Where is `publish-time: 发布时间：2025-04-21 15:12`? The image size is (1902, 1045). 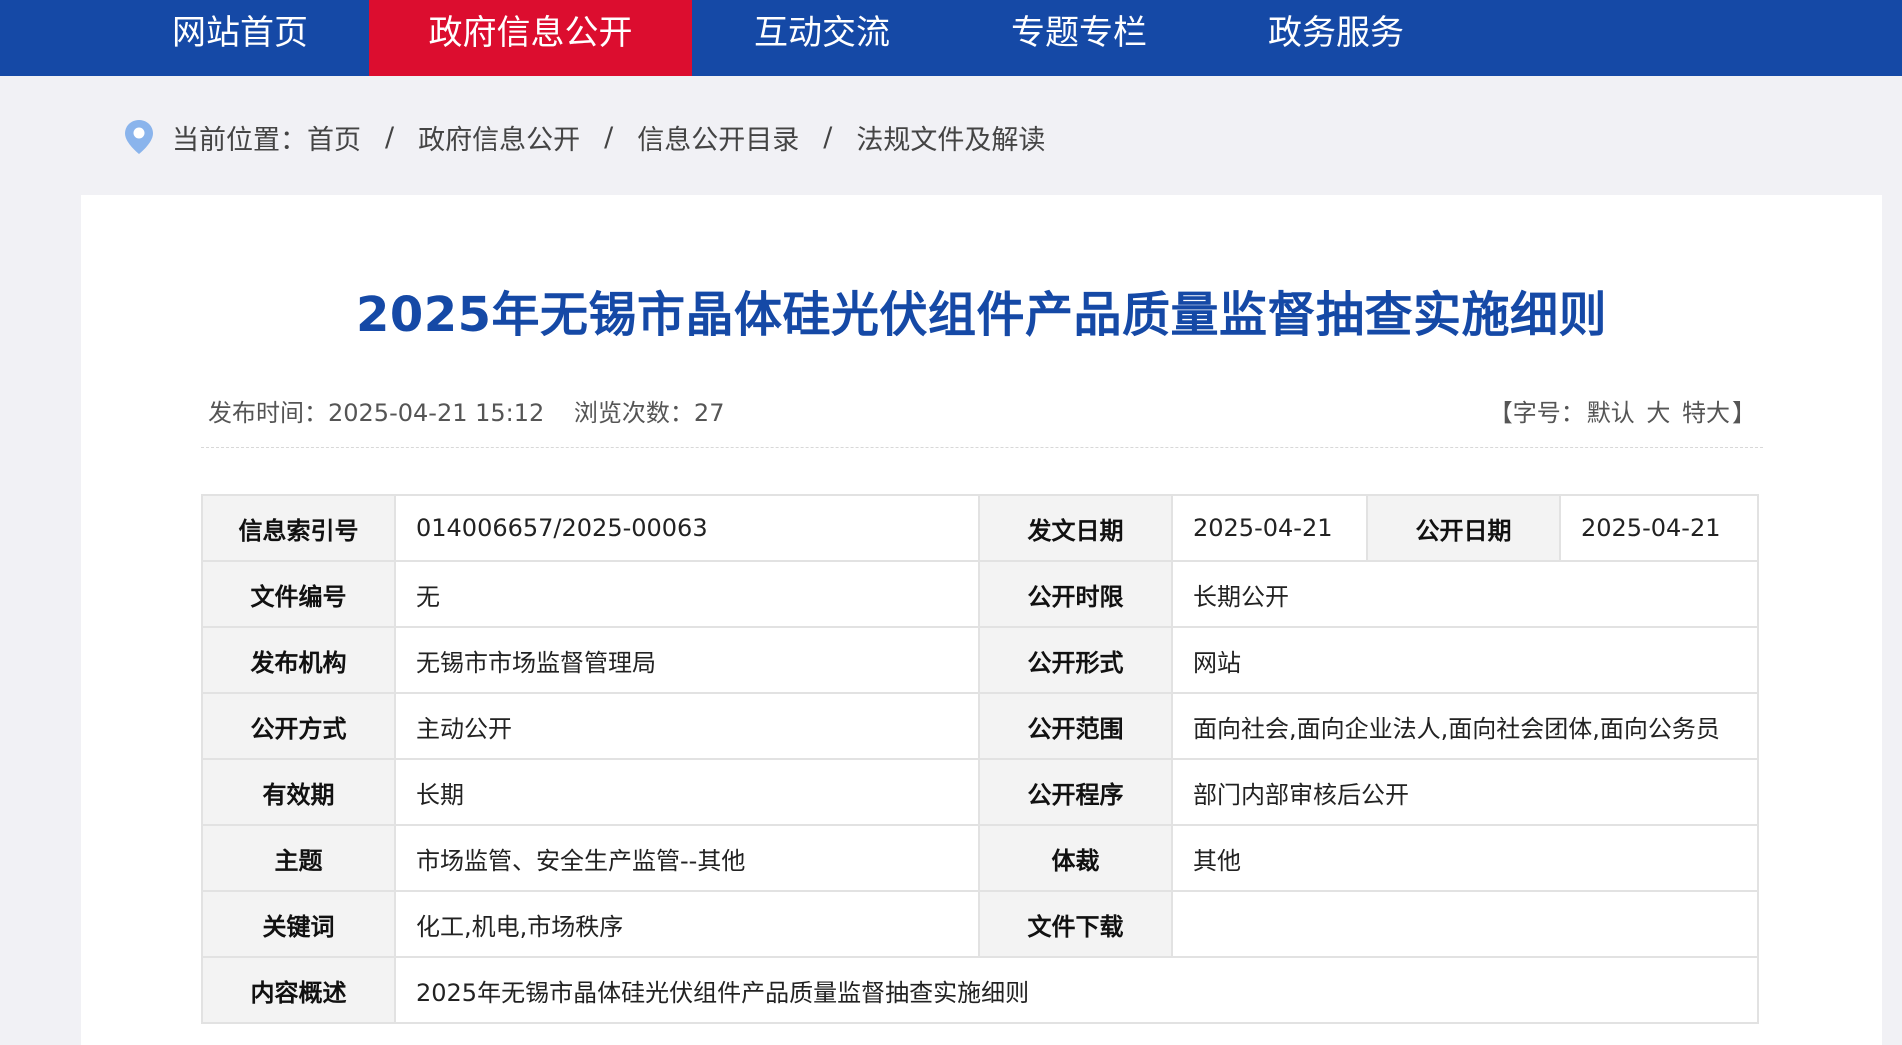 publish-time: 发布时间：2025-04-21 15:12 is located at coordinates (376, 413).